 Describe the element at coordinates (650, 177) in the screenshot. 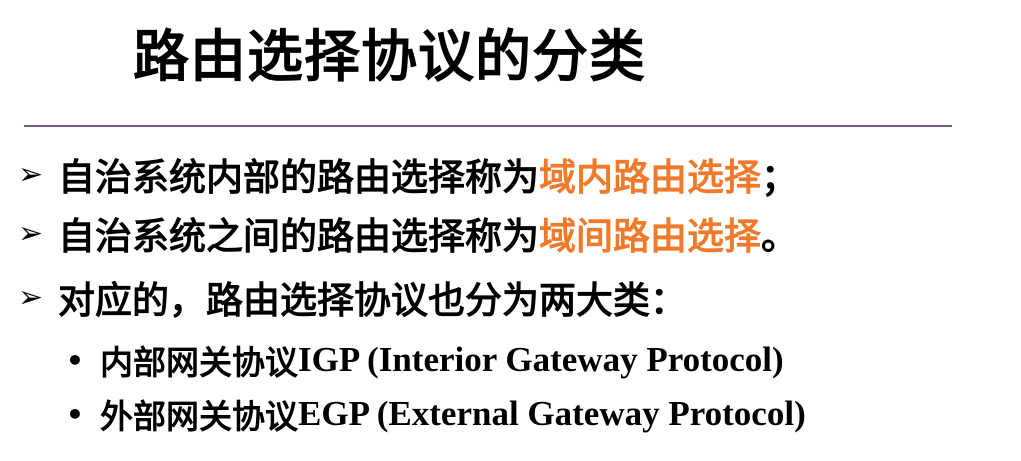

I see `bullet-highlight: 域内路由选择` at that location.